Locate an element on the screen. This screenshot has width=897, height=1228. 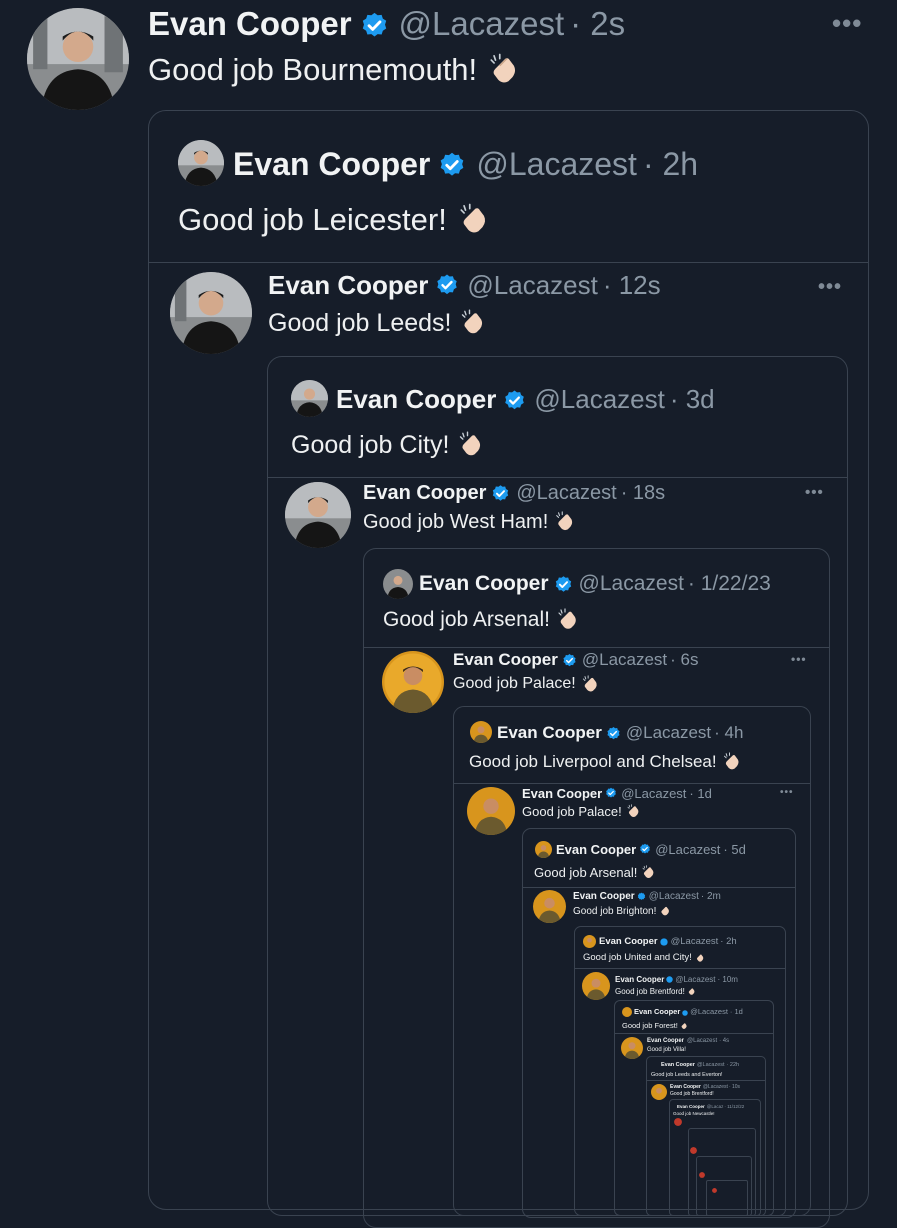
quoted-tweet-card is located at coordinates (727, 1198).